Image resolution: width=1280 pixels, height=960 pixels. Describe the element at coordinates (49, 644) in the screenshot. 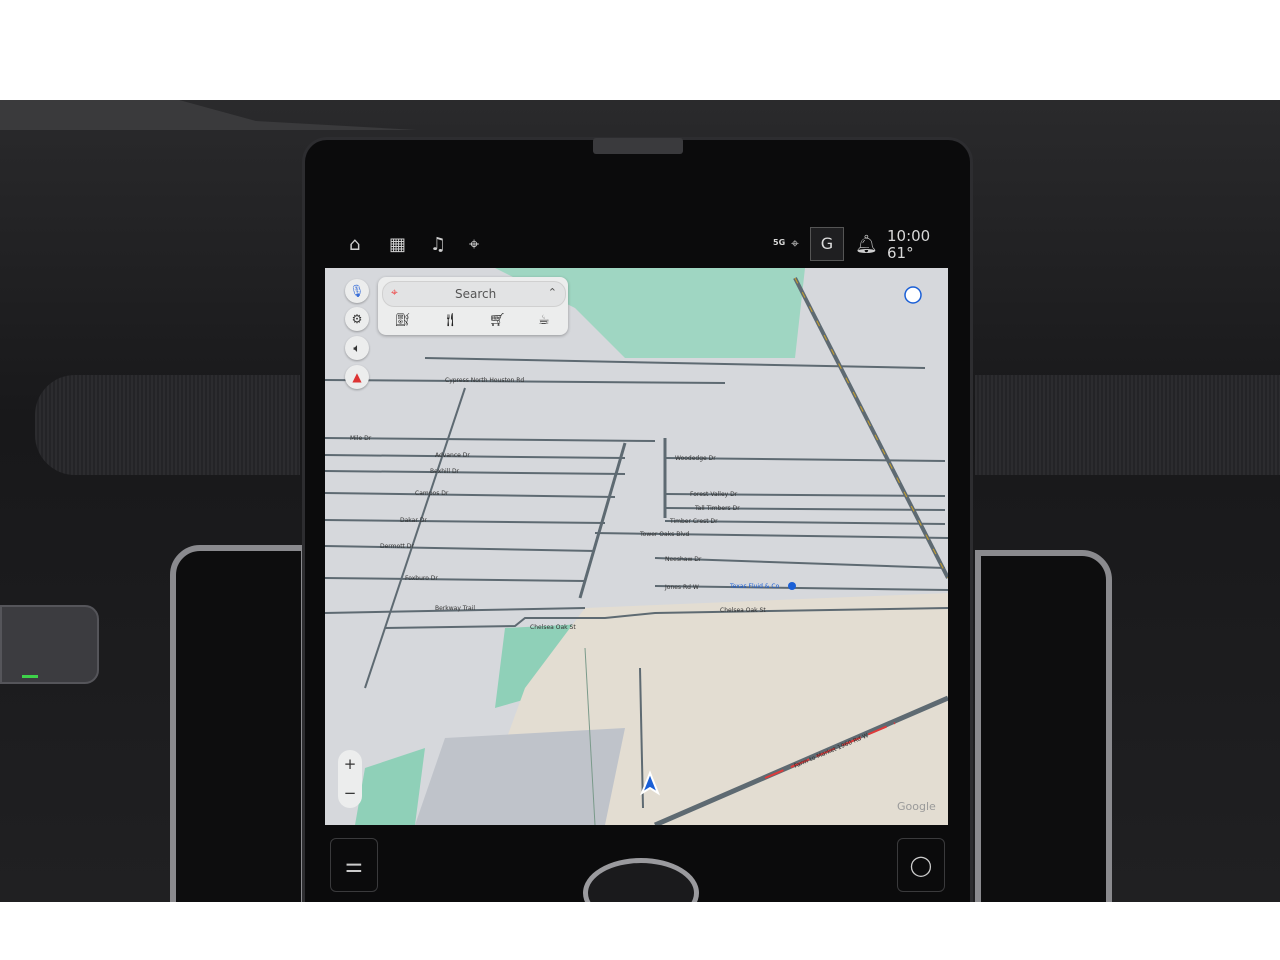

I see `engine-start-button` at that location.